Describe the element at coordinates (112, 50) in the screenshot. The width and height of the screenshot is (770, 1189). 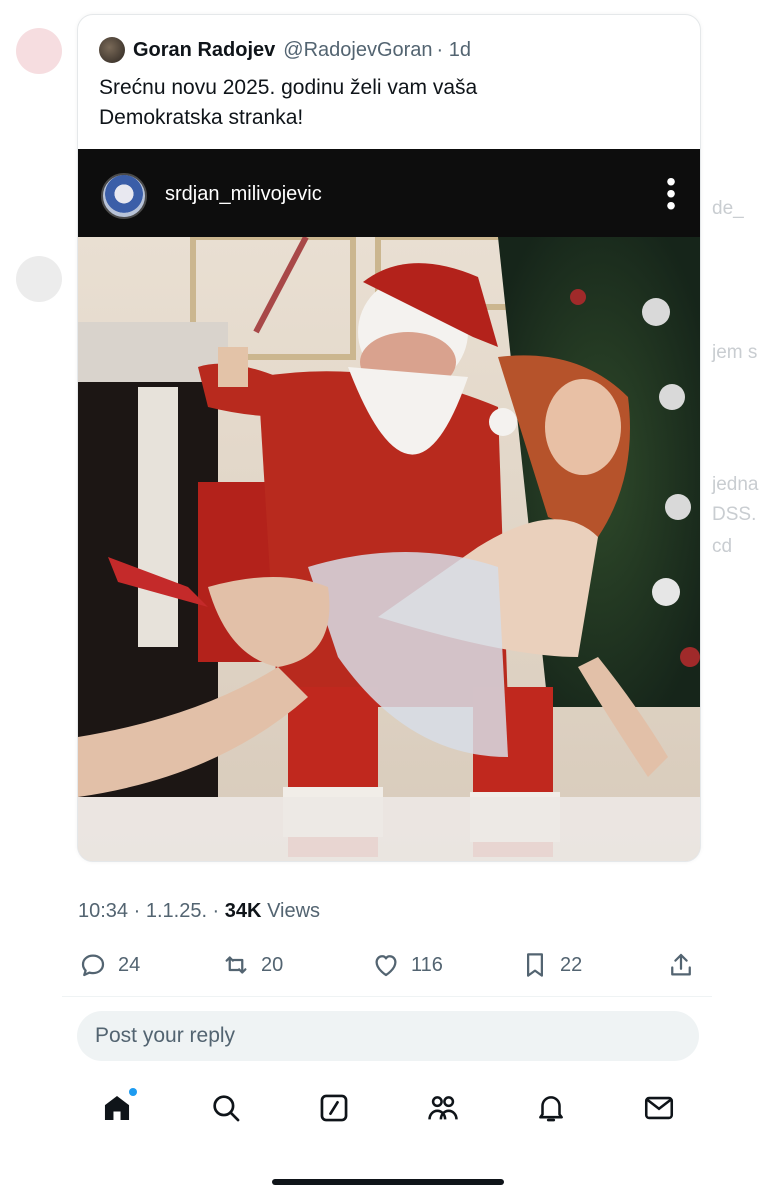
I see `author-avatar` at that location.